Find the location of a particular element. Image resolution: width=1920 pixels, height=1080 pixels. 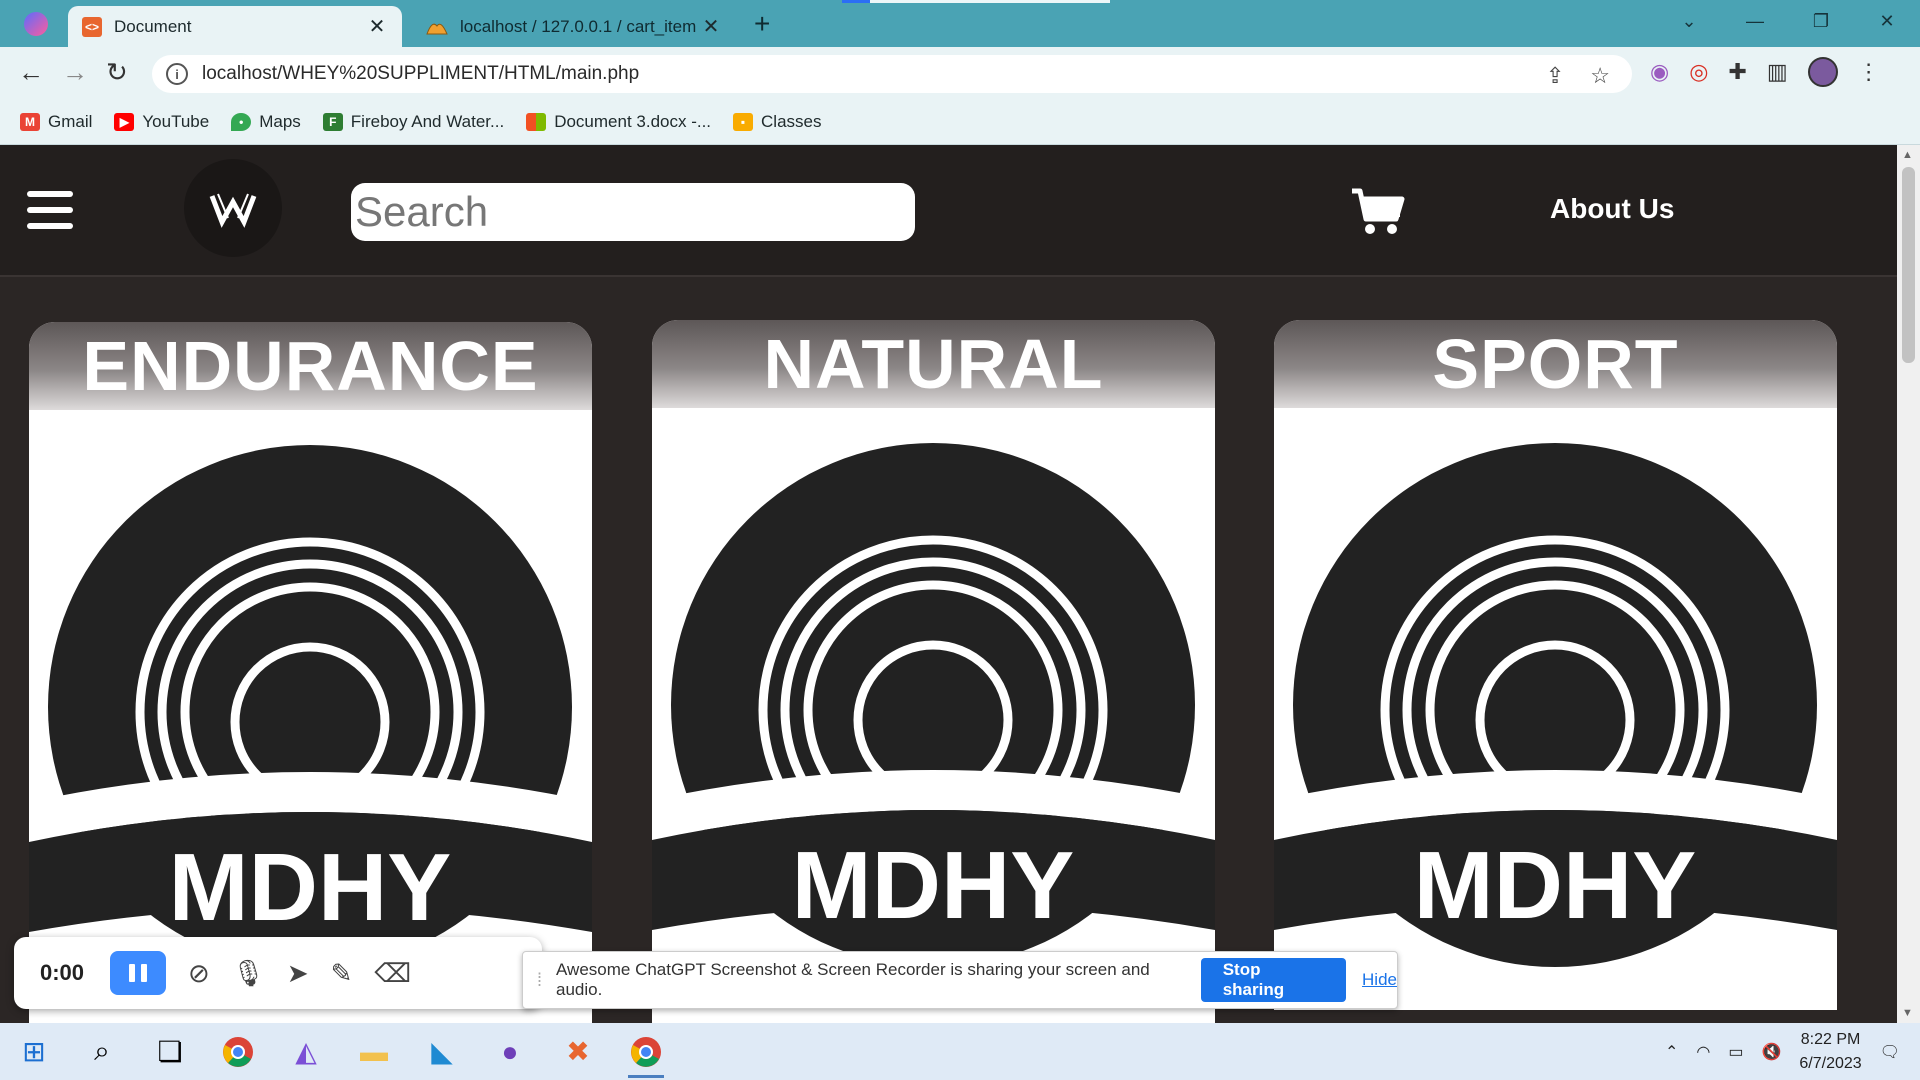

wifi-icon: ◠ is located at coordinates (1703, 1052).